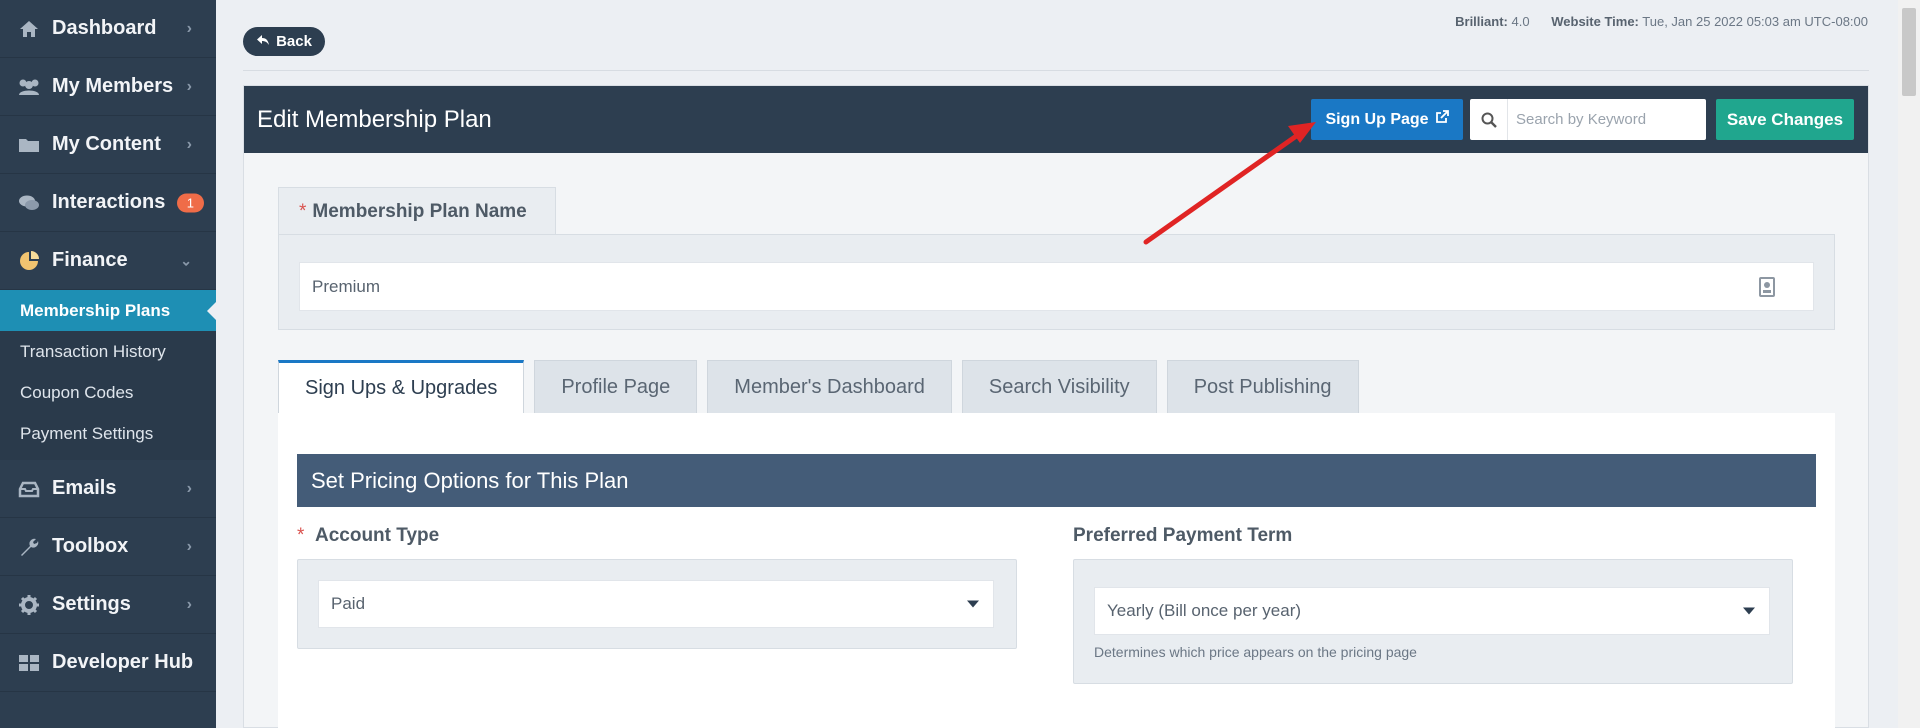 The height and width of the screenshot is (728, 1920). Describe the element at coordinates (1595, 21) in the screenshot. I see `website-time-label: Website Time:` at that location.